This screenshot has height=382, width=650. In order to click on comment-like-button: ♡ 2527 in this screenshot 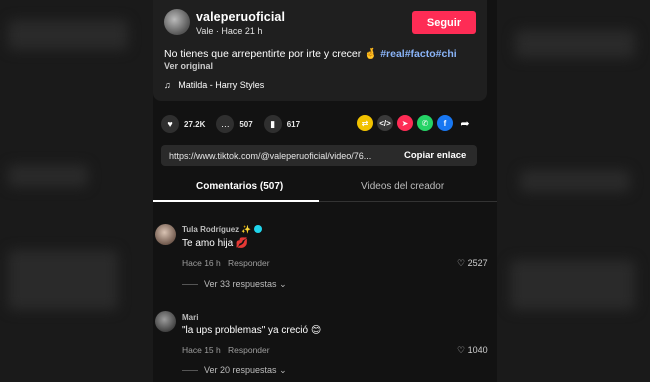, I will do `click(472, 263)`.